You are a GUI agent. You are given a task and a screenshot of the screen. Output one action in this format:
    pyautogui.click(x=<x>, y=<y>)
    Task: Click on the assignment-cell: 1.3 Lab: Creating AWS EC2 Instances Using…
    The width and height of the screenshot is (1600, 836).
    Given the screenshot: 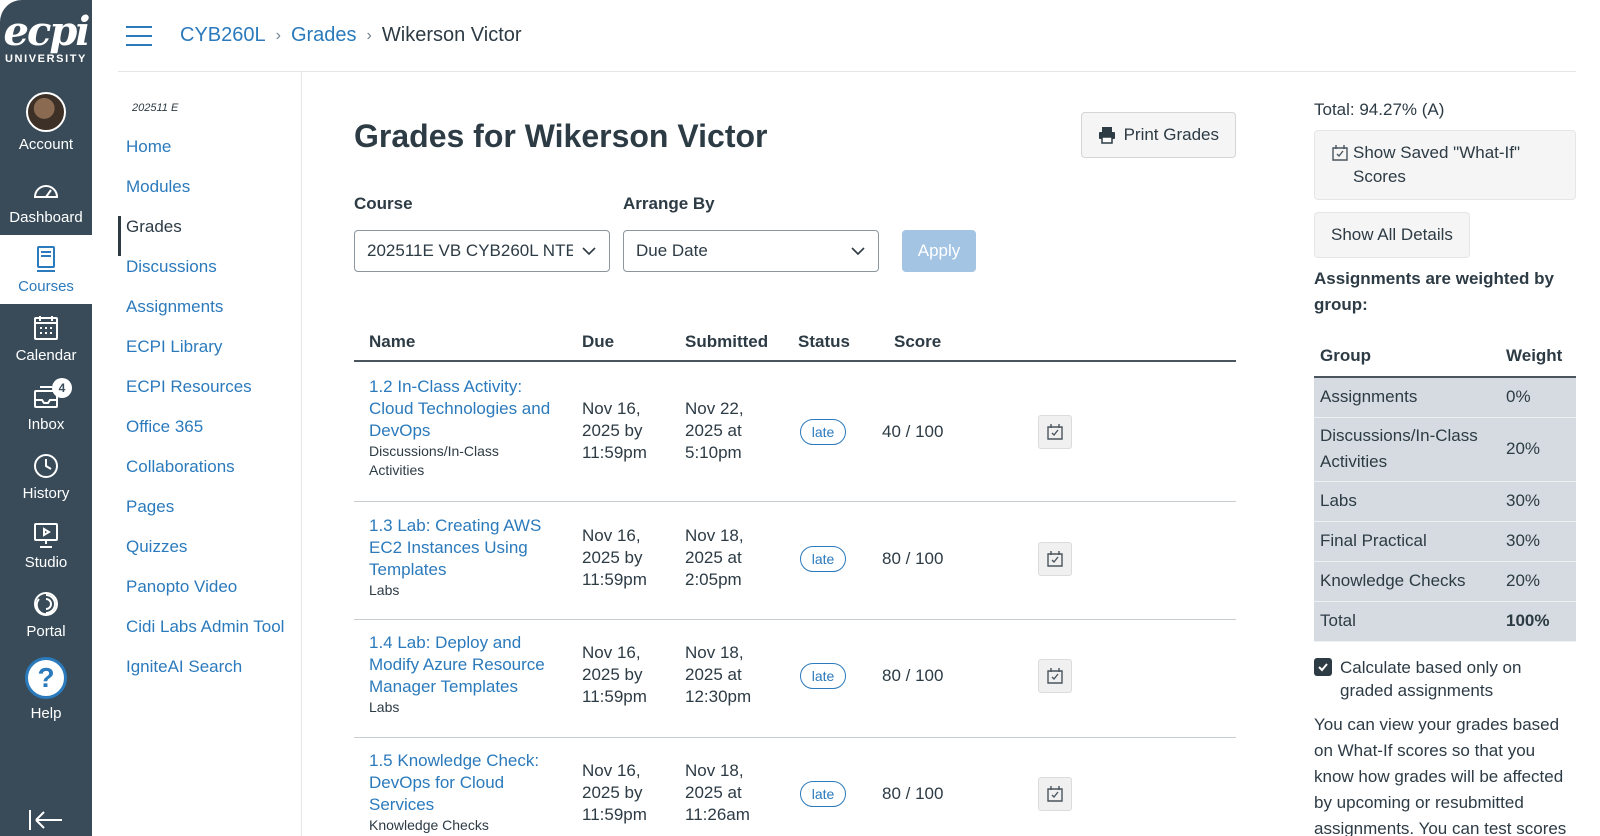 What is the action you would take?
    pyautogui.click(x=471, y=557)
    